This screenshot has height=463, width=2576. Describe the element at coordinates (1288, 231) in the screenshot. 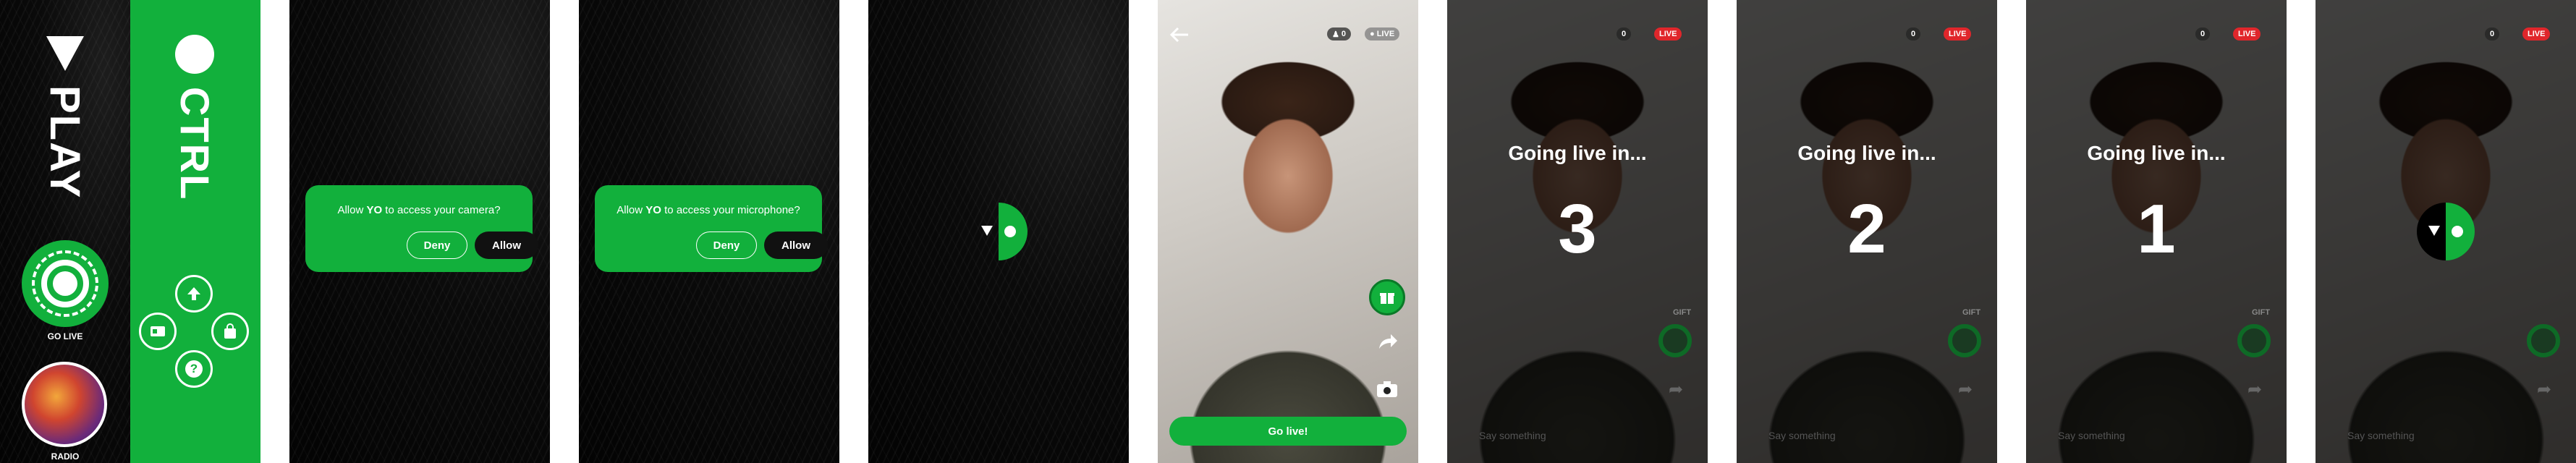

I see `camera-view-panel: ♟ 0 ● LIVE Go live!` at that location.